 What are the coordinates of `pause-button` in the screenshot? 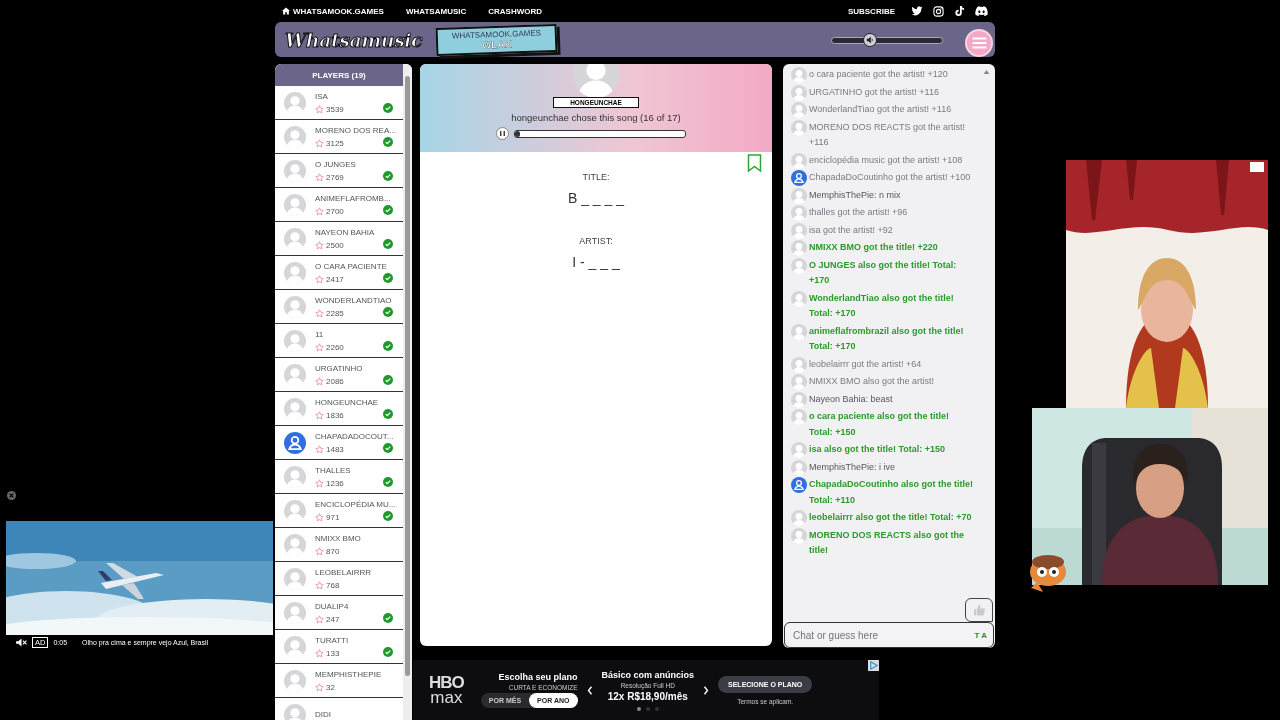 It's located at (502, 133).